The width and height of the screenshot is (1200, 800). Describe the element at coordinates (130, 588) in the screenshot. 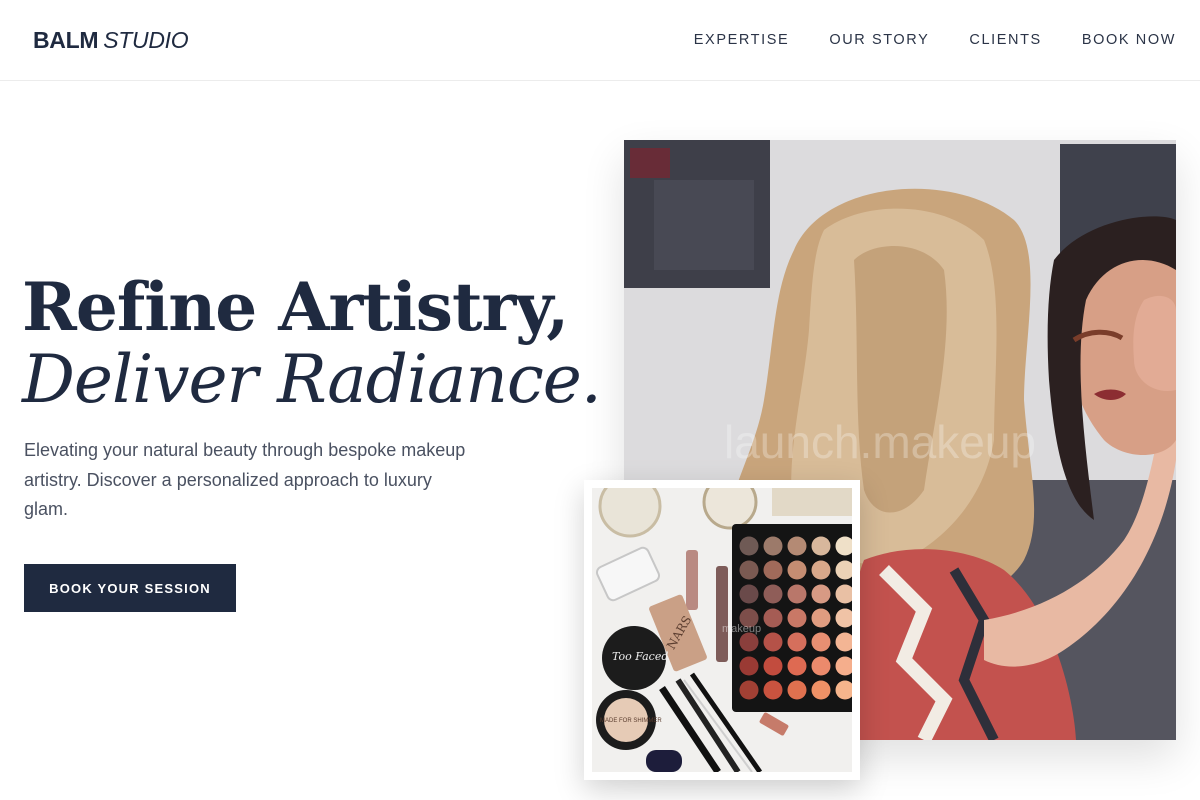

I see `book-session-button: BOOK YOUR SESSION` at that location.